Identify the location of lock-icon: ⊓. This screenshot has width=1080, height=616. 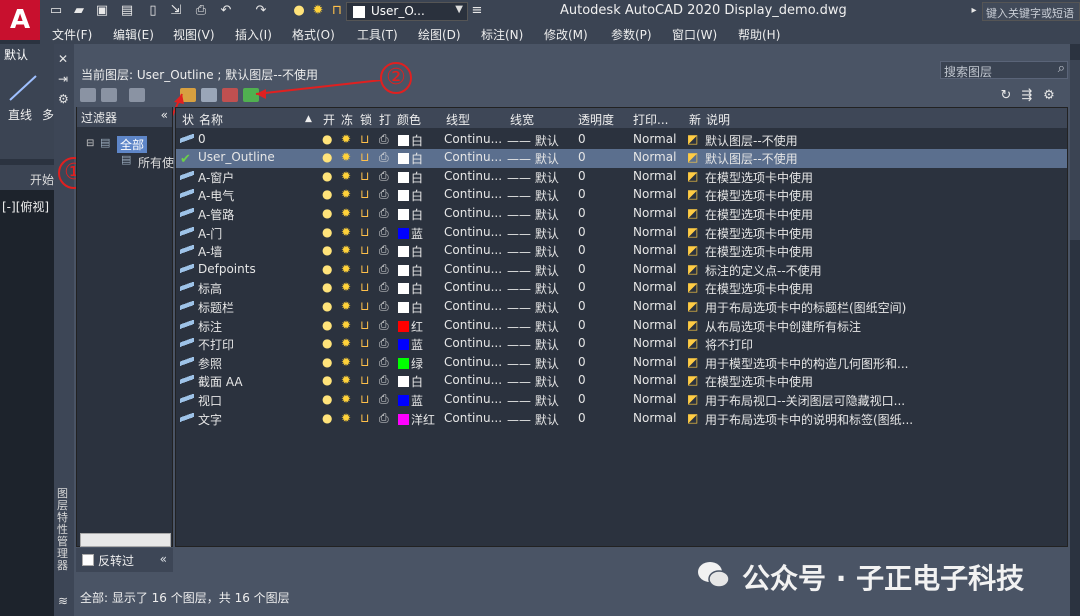
(337, 11).